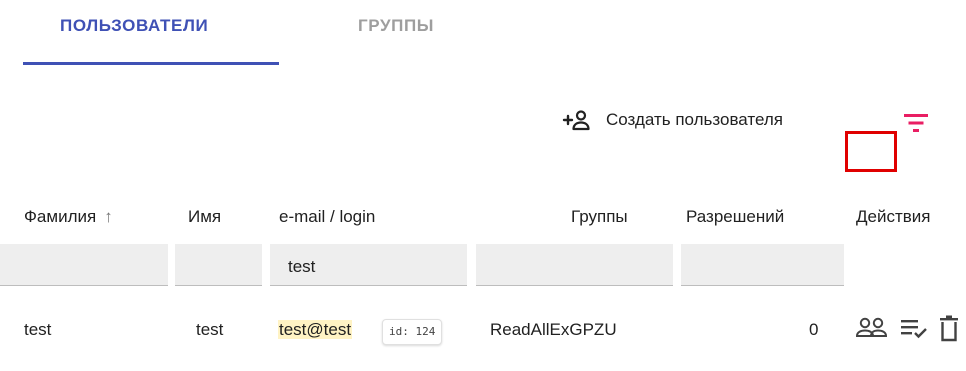  Describe the element at coordinates (368, 265) in the screenshot. I see `filter-email-input` at that location.